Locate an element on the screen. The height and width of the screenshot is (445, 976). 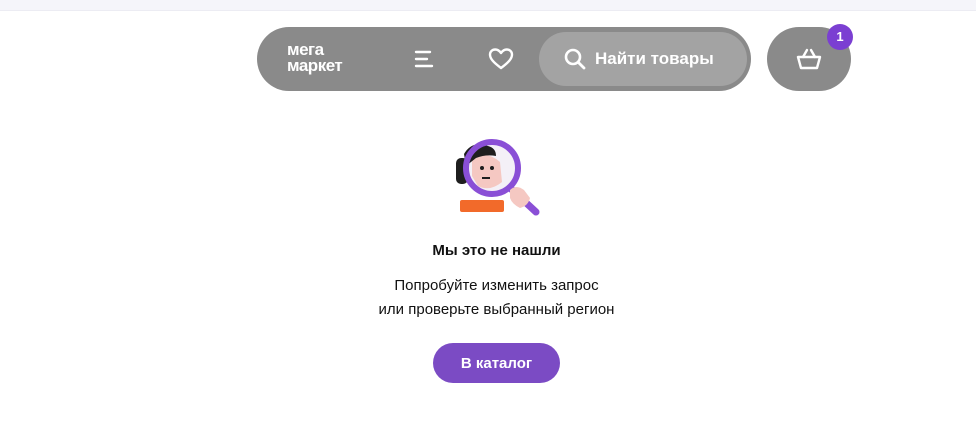
heart-icon is located at coordinates (501, 59).